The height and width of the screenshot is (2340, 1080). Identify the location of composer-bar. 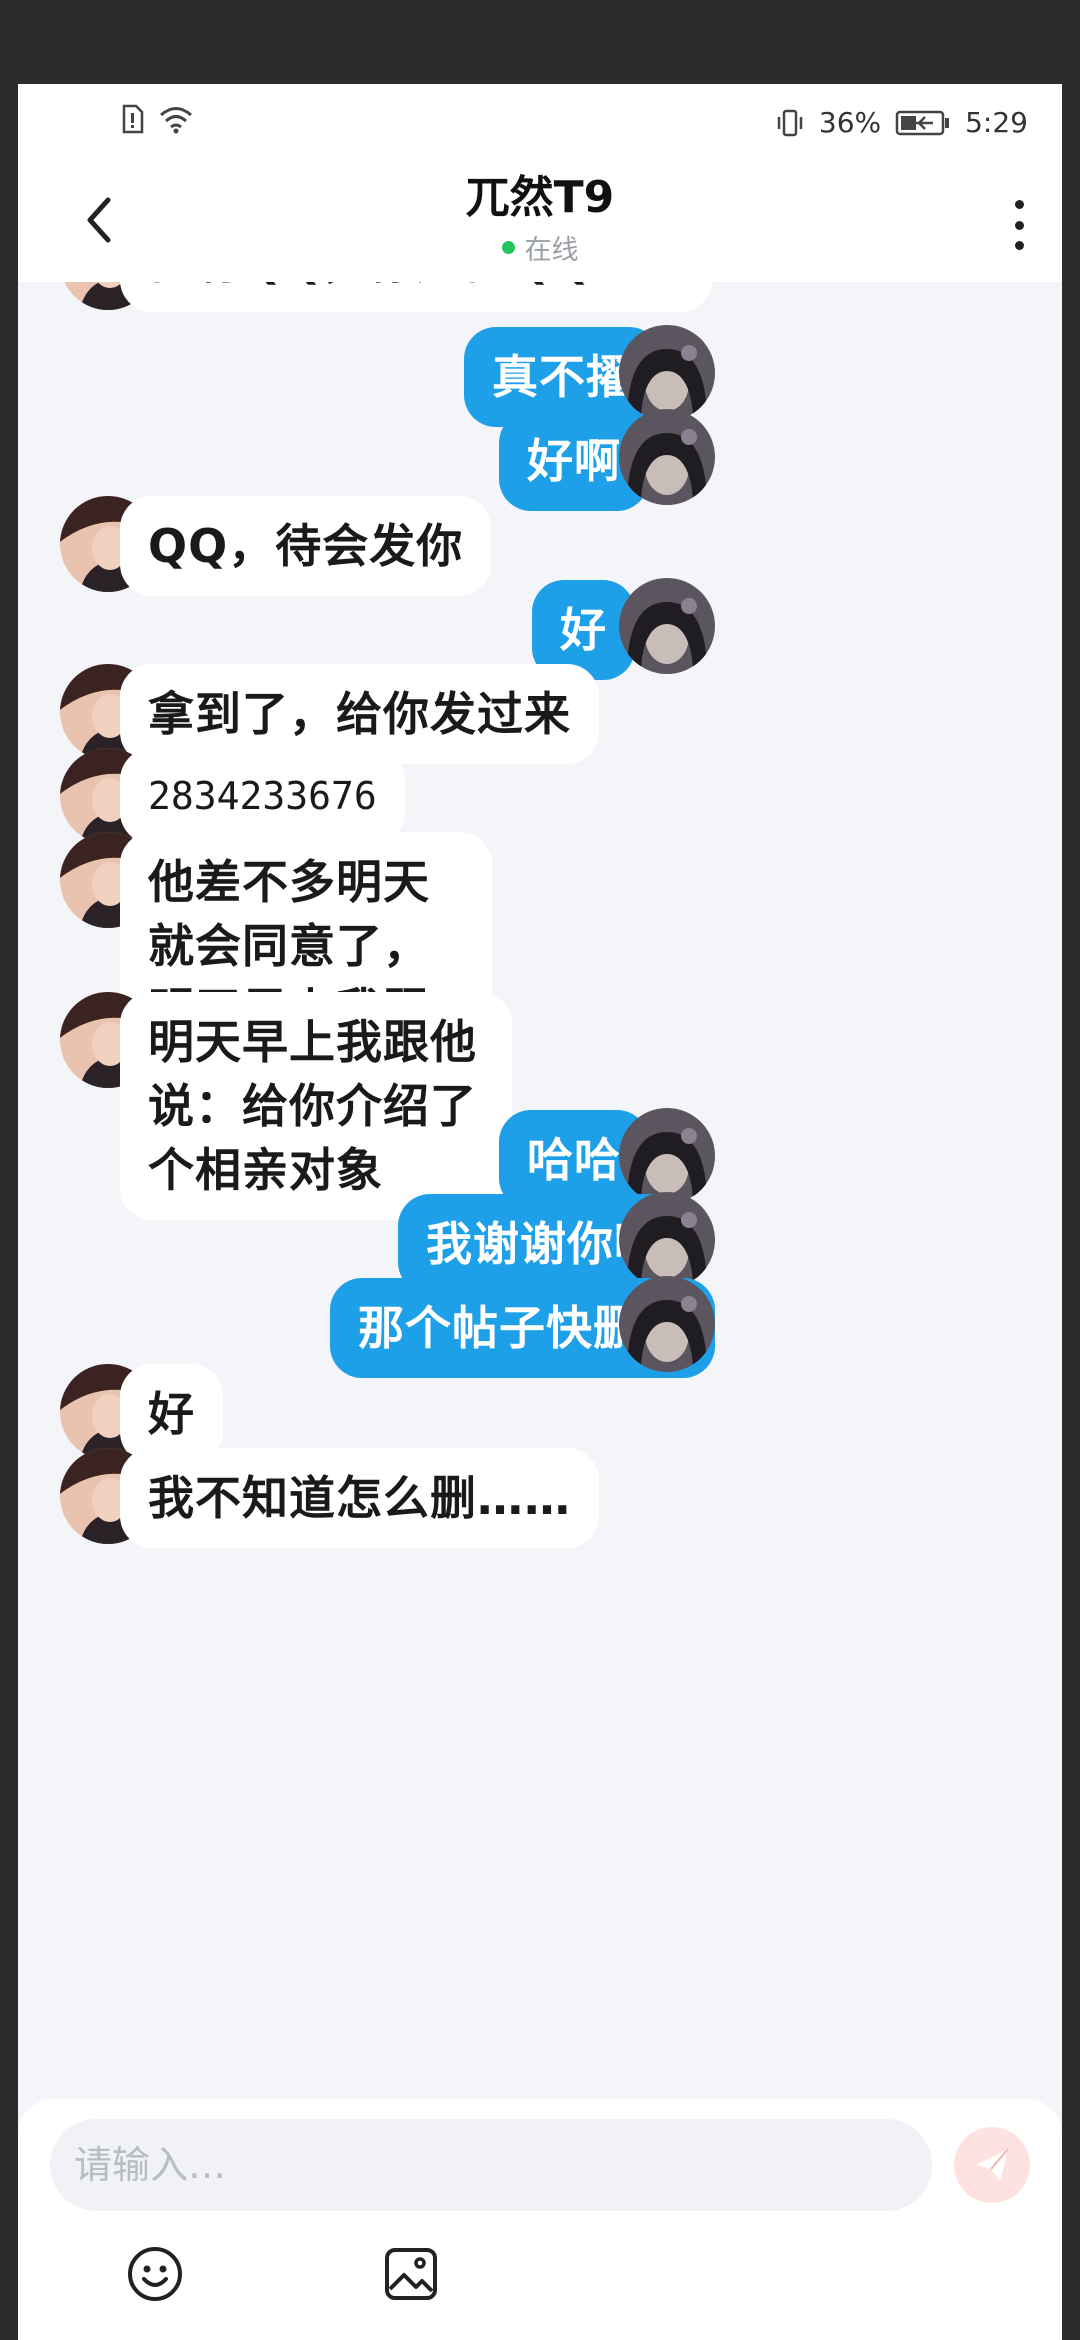
(540, 2219).